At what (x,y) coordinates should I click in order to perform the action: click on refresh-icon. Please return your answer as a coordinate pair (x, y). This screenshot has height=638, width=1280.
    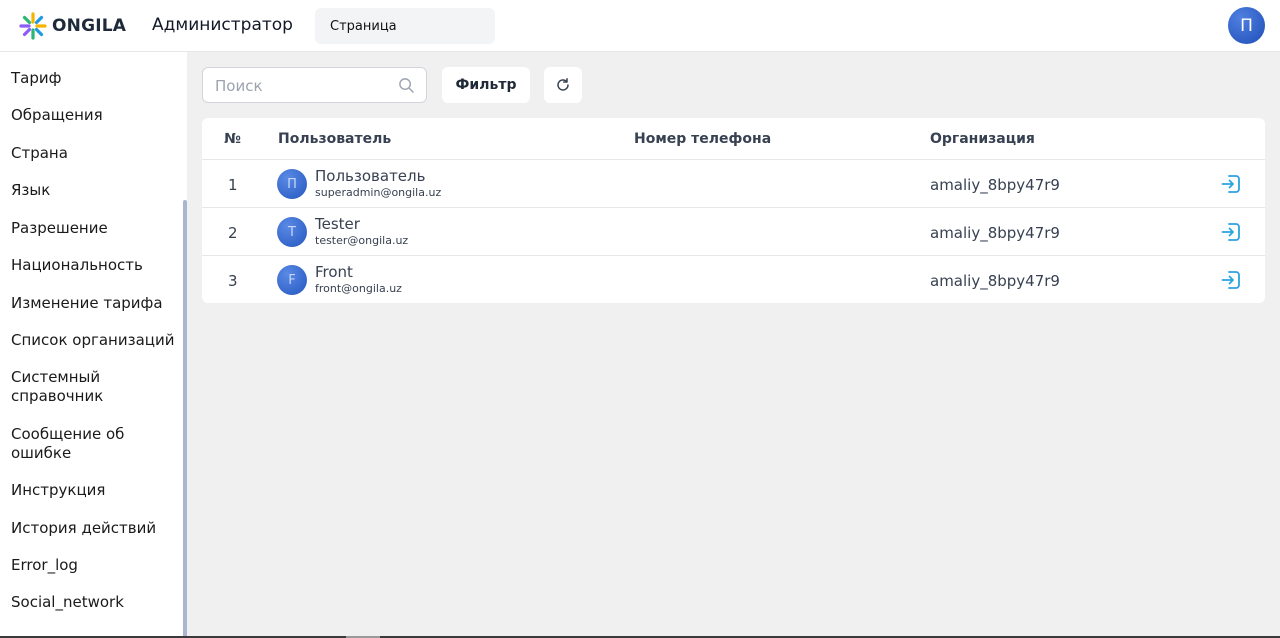
    Looking at the image, I should click on (563, 84).